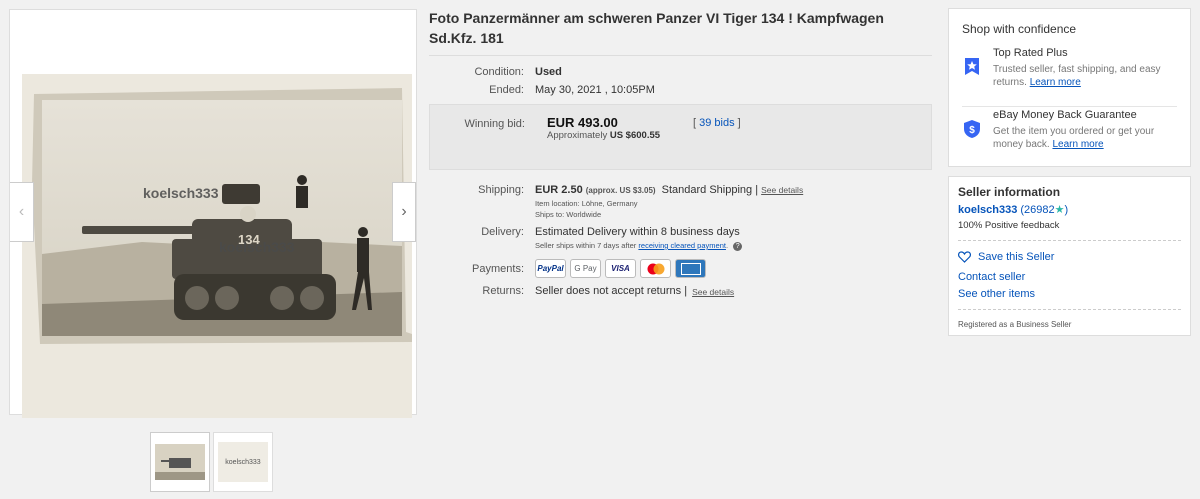 The width and height of the screenshot is (1200, 499). Describe the element at coordinates (502, 232) in the screenshot. I see `delivery-label: Delivery:` at that location.